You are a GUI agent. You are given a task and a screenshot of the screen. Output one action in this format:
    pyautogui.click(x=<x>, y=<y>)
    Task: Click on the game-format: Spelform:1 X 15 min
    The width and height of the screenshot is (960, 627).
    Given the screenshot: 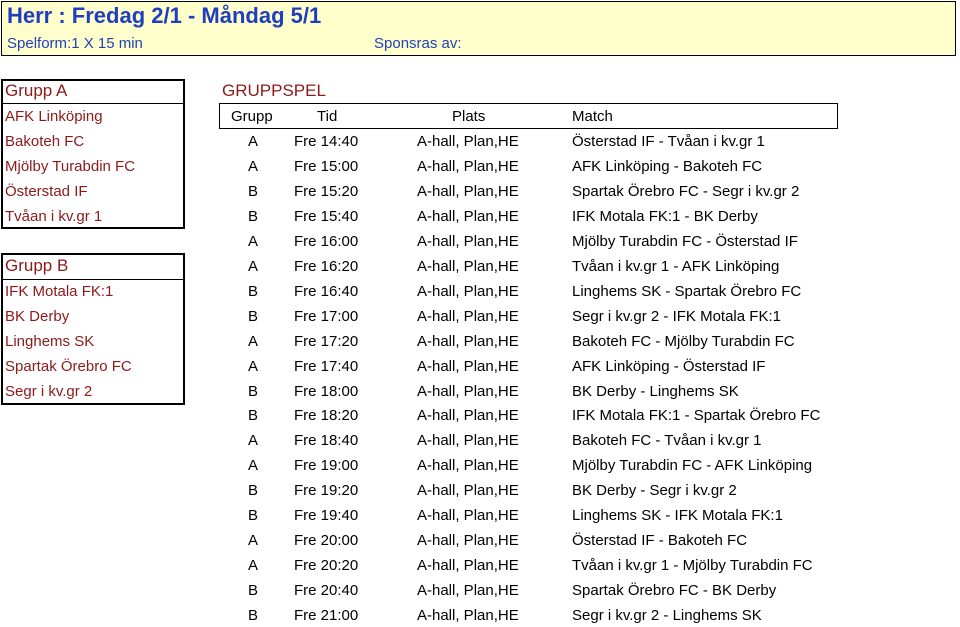 What is the action you would take?
    pyautogui.click(x=75, y=43)
    